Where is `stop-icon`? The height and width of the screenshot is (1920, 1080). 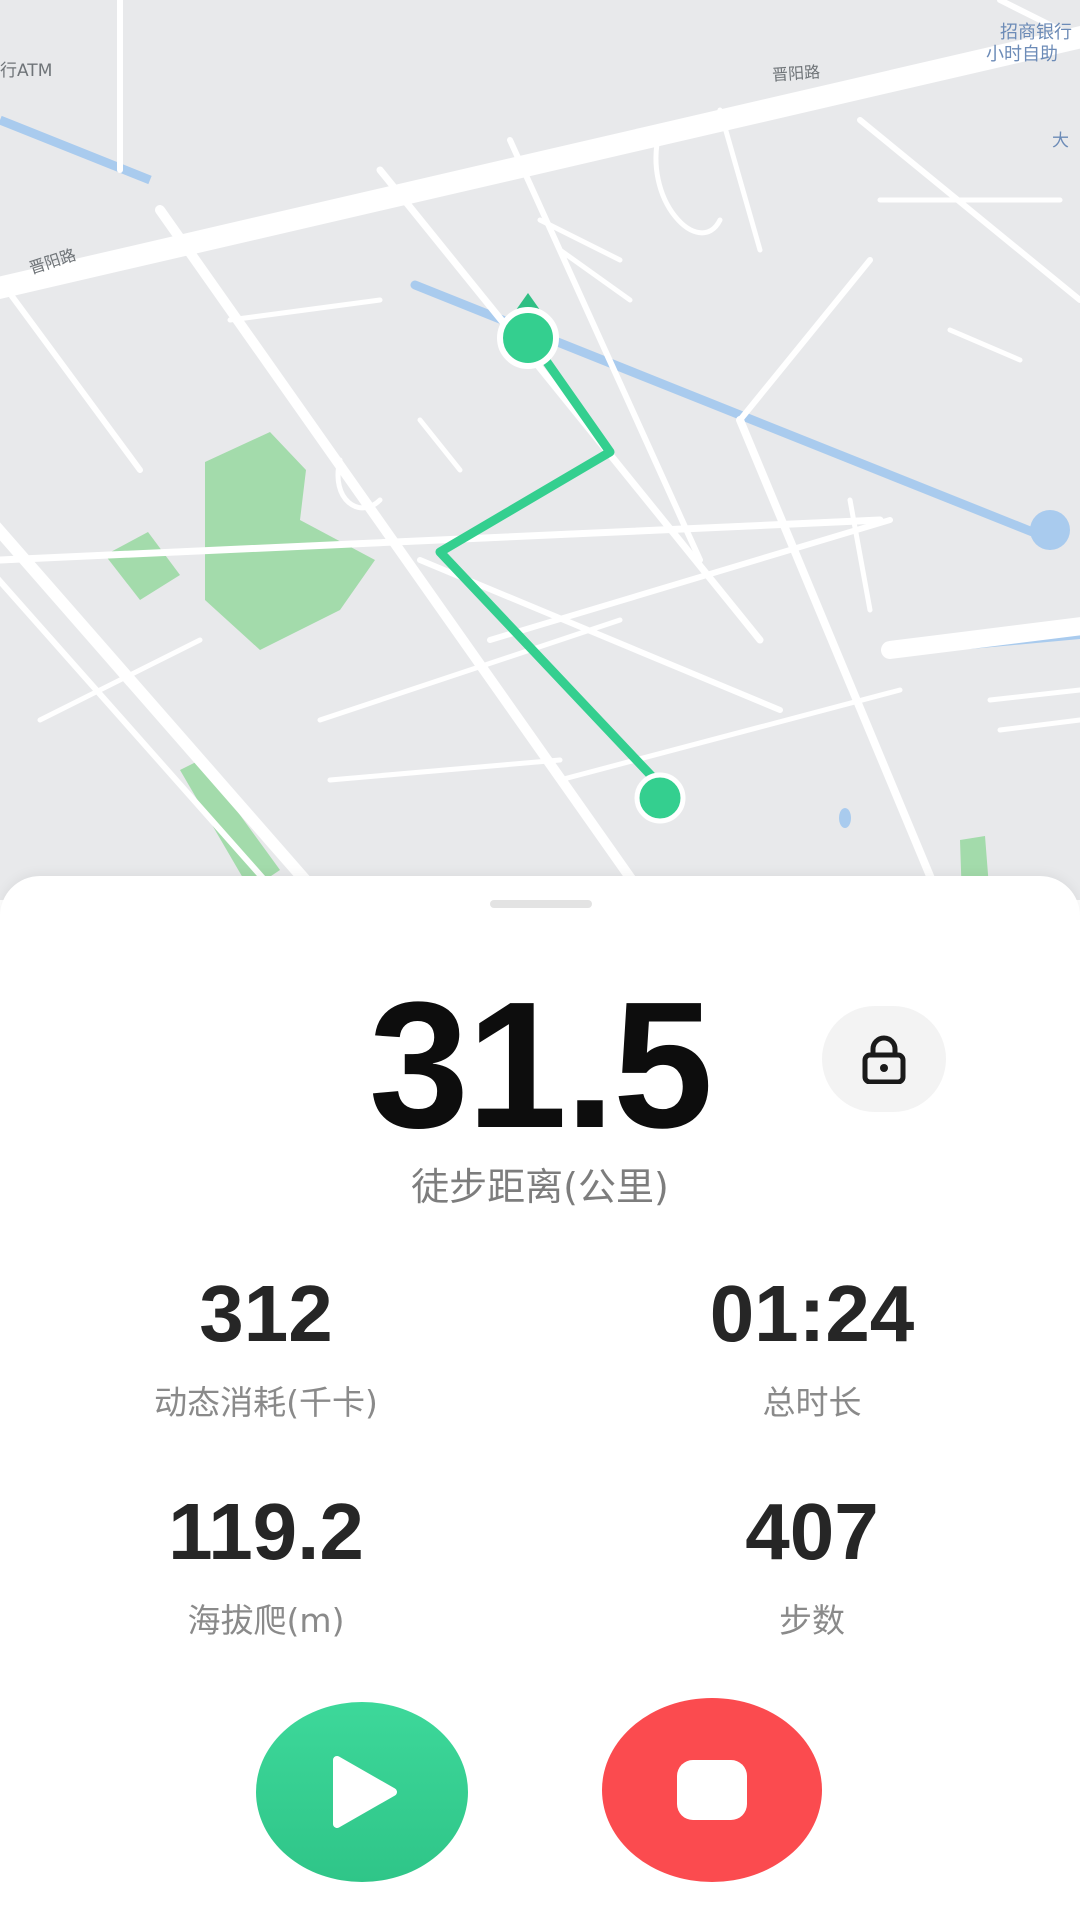
stop-icon is located at coordinates (712, 1790).